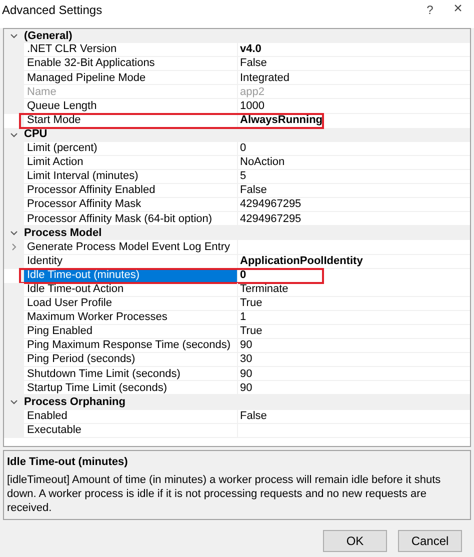 The height and width of the screenshot is (557, 474). I want to click on category-name: Process Orphaning, so click(75, 402).